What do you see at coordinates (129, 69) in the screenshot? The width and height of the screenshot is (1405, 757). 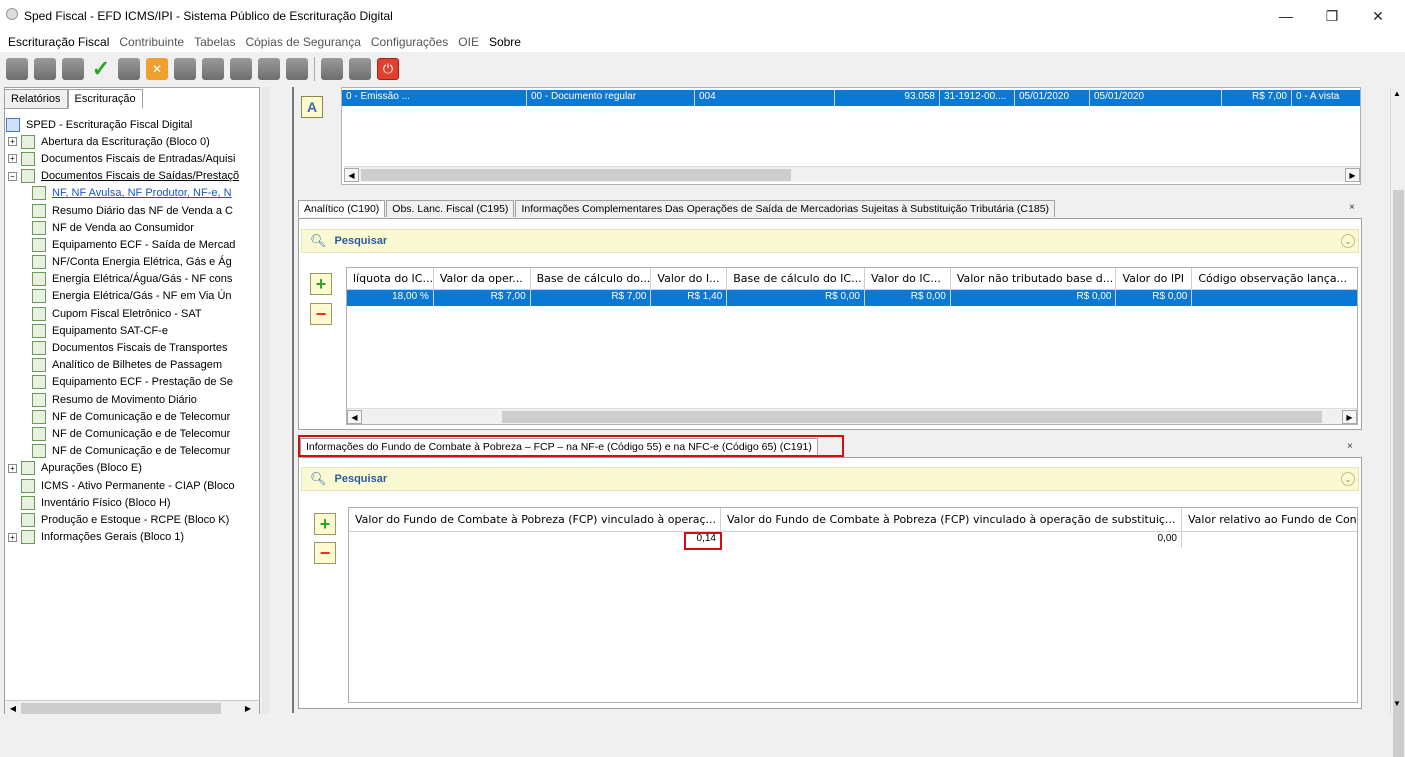 I see `lock-icon` at bounding box center [129, 69].